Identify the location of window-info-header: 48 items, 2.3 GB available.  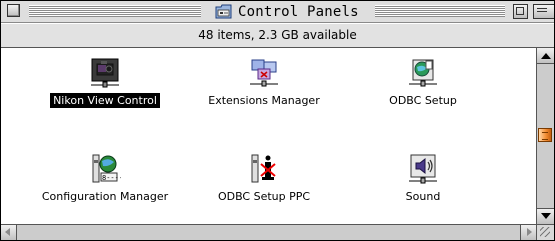
(277, 35).